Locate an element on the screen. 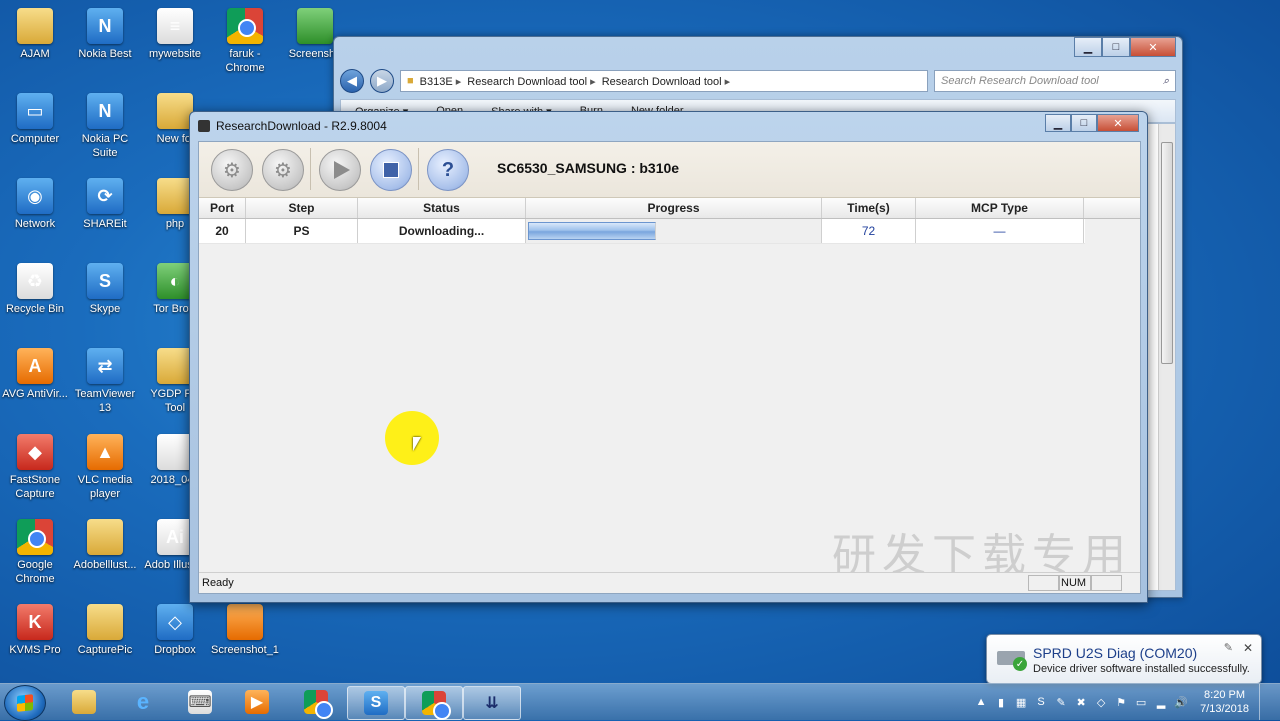 The image size is (1280, 721). desktop-icon-nokia-pc-suite: N Nokia PC Suite is located at coordinates (105, 126).